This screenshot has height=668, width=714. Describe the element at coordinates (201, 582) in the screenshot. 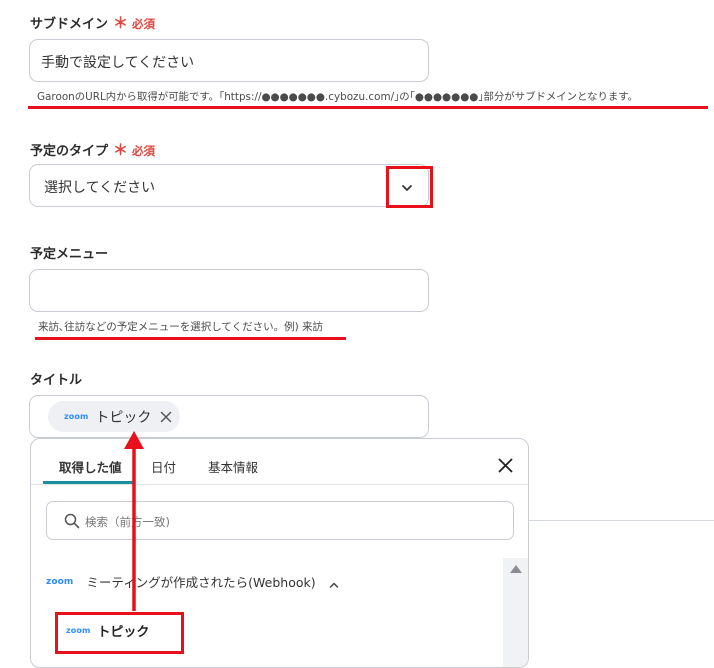

I see `group-label: ミーティングが作成されたら(Webhook)` at that location.